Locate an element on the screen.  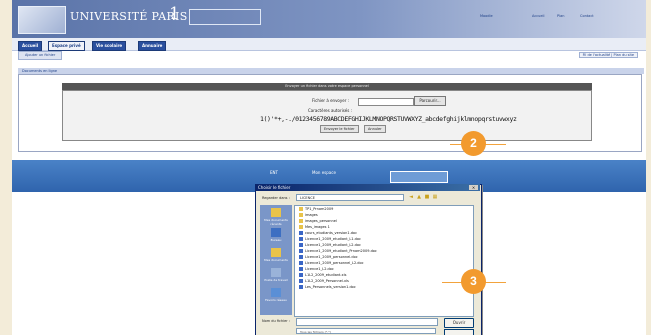
file-name: cours_etudiants_version1.doc is located at coordinates (331, 233).